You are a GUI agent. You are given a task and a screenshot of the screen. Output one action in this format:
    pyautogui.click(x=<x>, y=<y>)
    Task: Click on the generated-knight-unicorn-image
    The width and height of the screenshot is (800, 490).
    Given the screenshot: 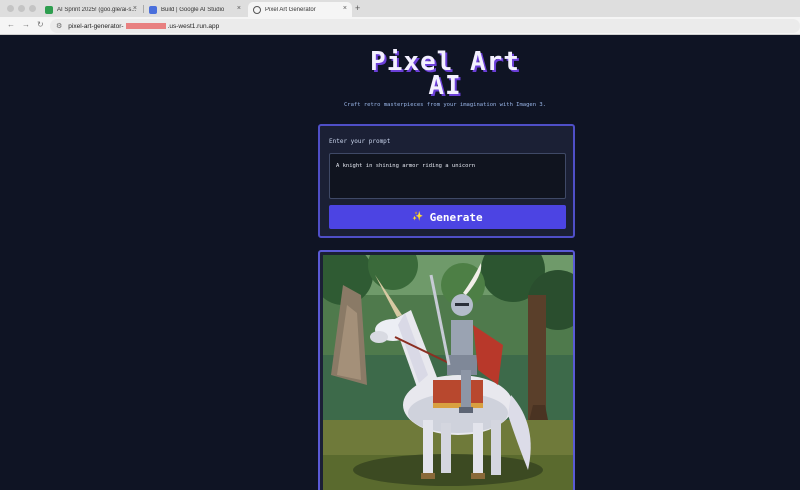 What is the action you would take?
    pyautogui.click(x=448, y=372)
    